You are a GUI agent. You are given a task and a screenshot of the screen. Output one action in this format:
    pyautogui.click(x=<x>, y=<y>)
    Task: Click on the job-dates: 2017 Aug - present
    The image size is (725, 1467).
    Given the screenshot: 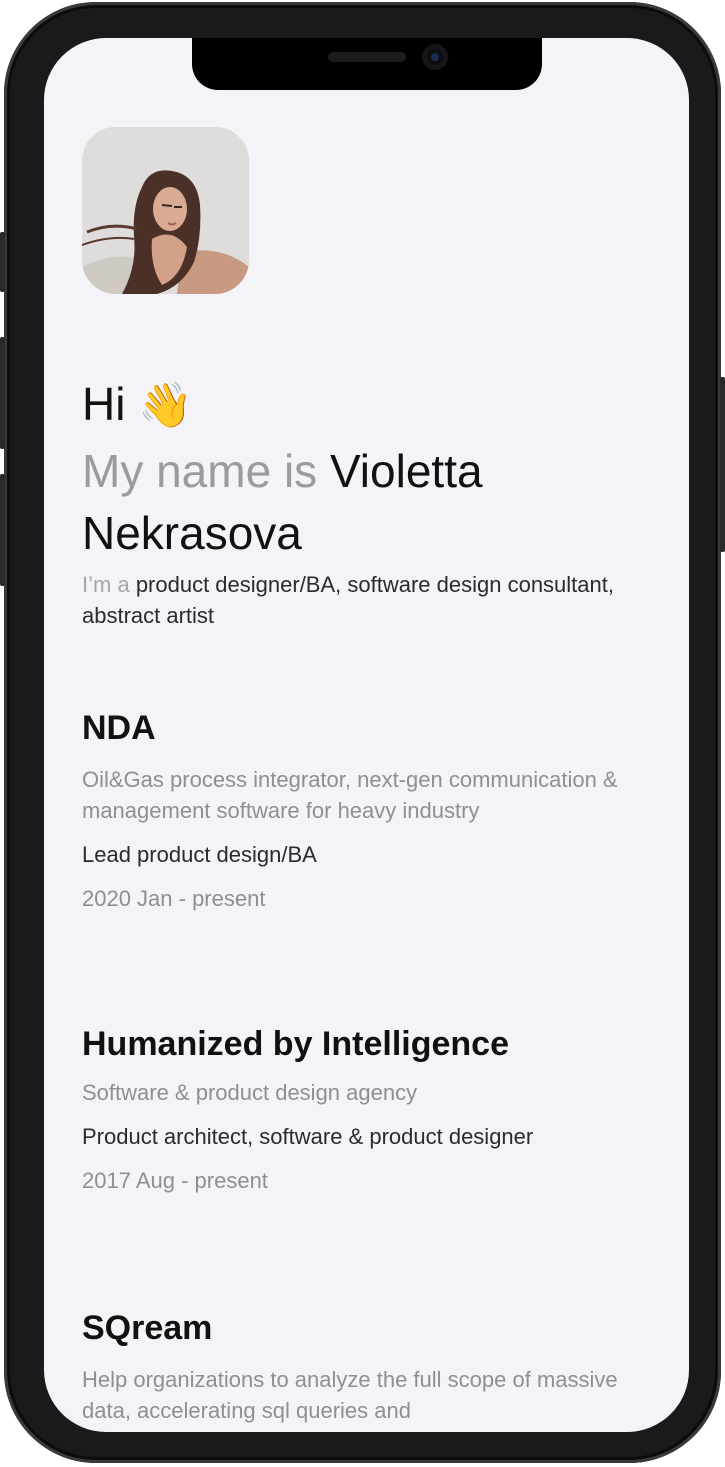 What is the action you would take?
    pyautogui.click(x=175, y=1180)
    